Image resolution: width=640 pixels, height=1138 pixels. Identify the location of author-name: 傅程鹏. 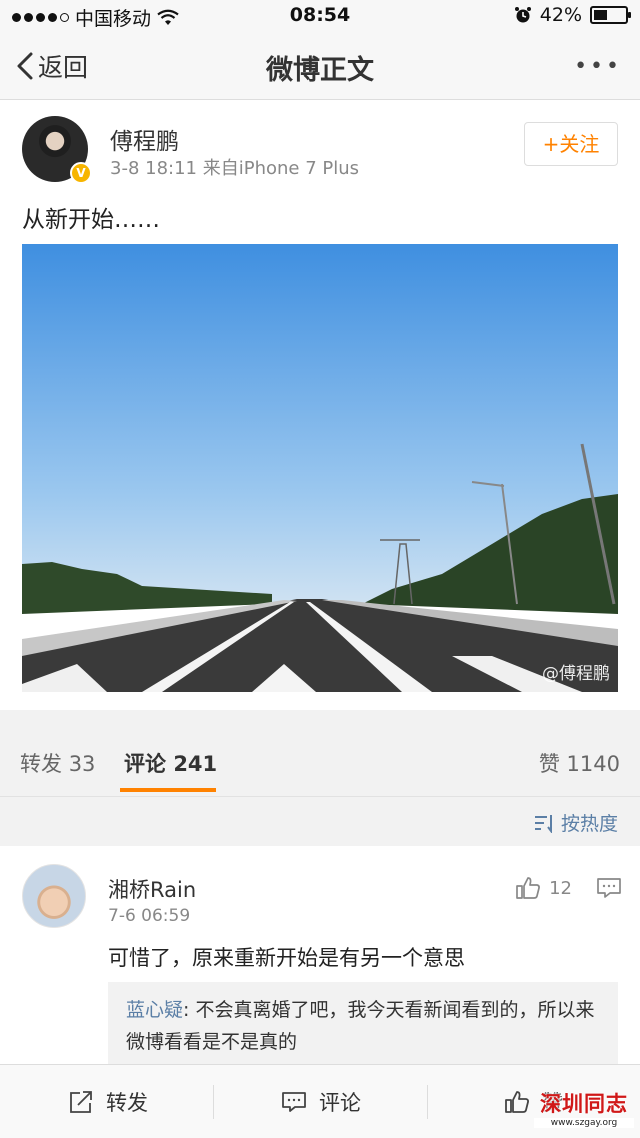
(144, 139).